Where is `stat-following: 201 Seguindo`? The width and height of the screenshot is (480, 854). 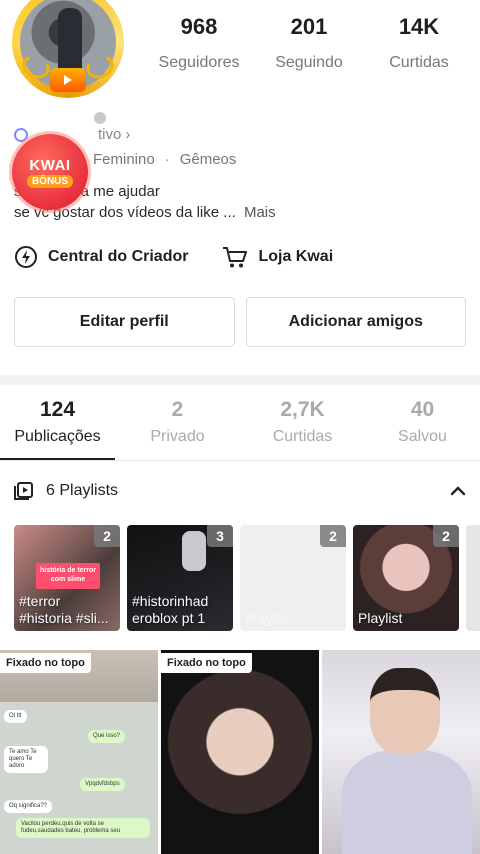 stat-following: 201 Seguindo is located at coordinates (309, 43).